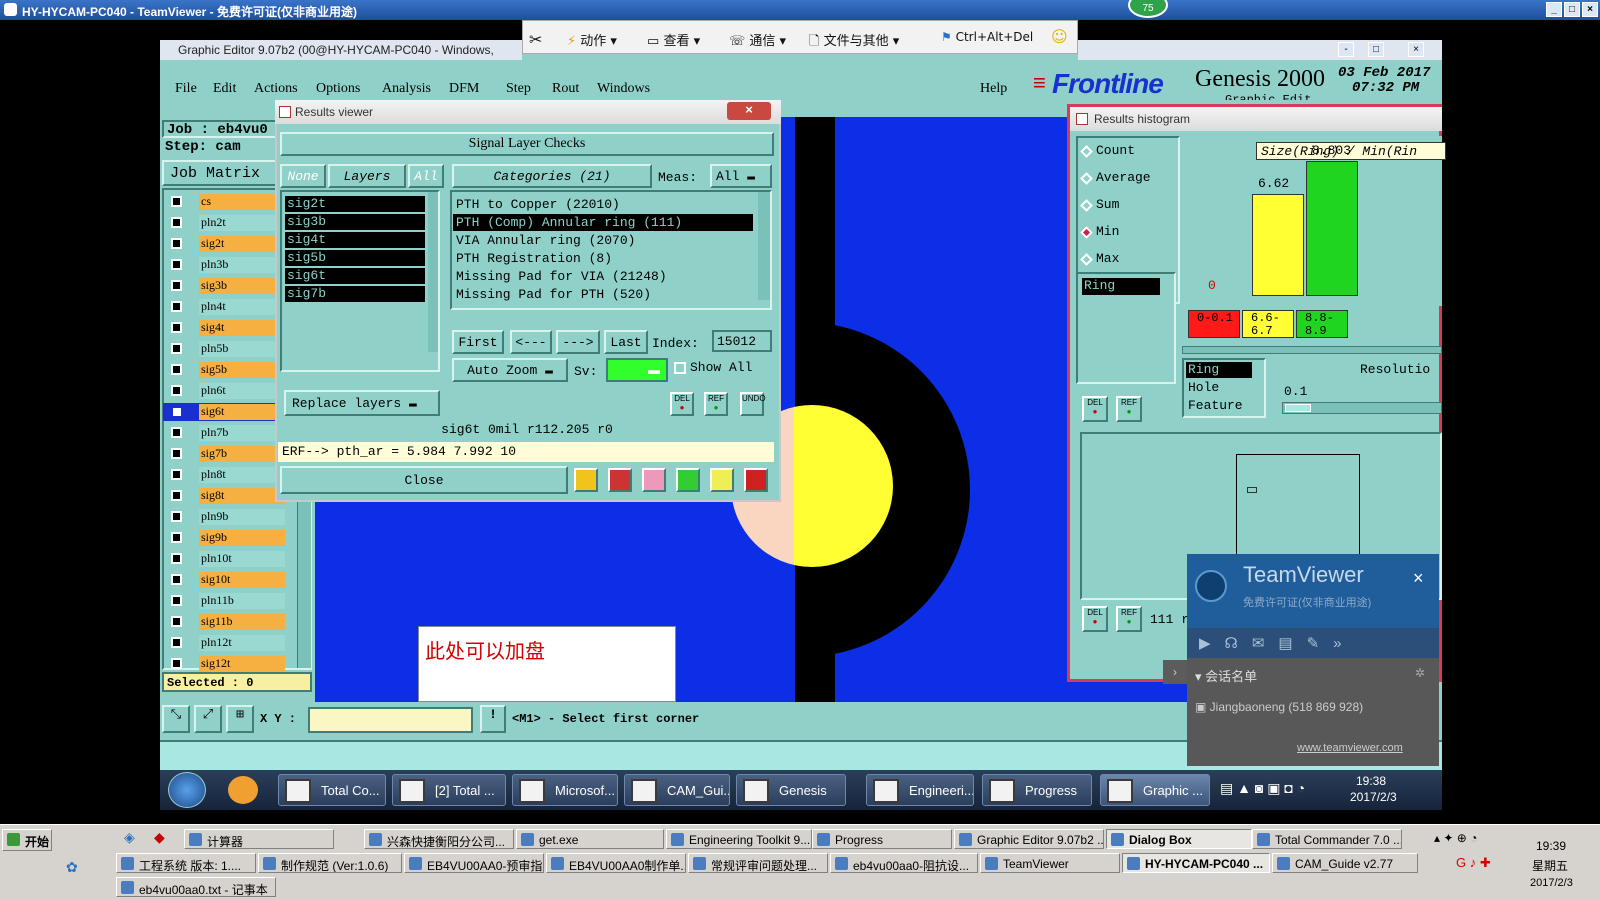 Image resolution: width=1600 pixels, height=899 pixels. What do you see at coordinates (764, 246) in the screenshot?
I see `categories-scrollbar` at bounding box center [764, 246].